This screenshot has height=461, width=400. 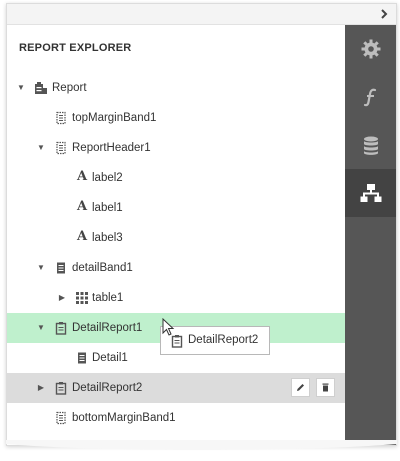 What do you see at coordinates (176, 118) in the screenshot?
I see `tree-row-topmarginband1: topMarginBand1` at bounding box center [176, 118].